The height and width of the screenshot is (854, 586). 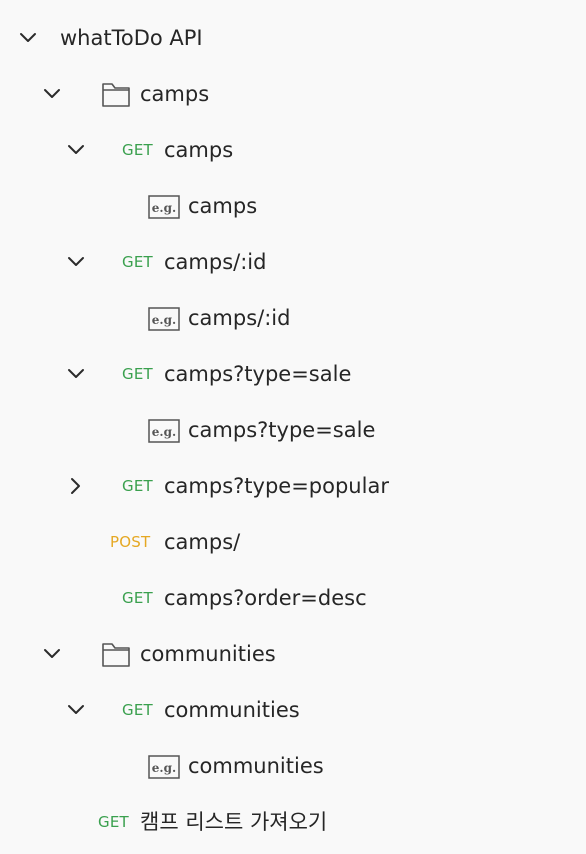 I want to click on request-row-camps-id: GET camps/:id, so click(x=293, y=262).